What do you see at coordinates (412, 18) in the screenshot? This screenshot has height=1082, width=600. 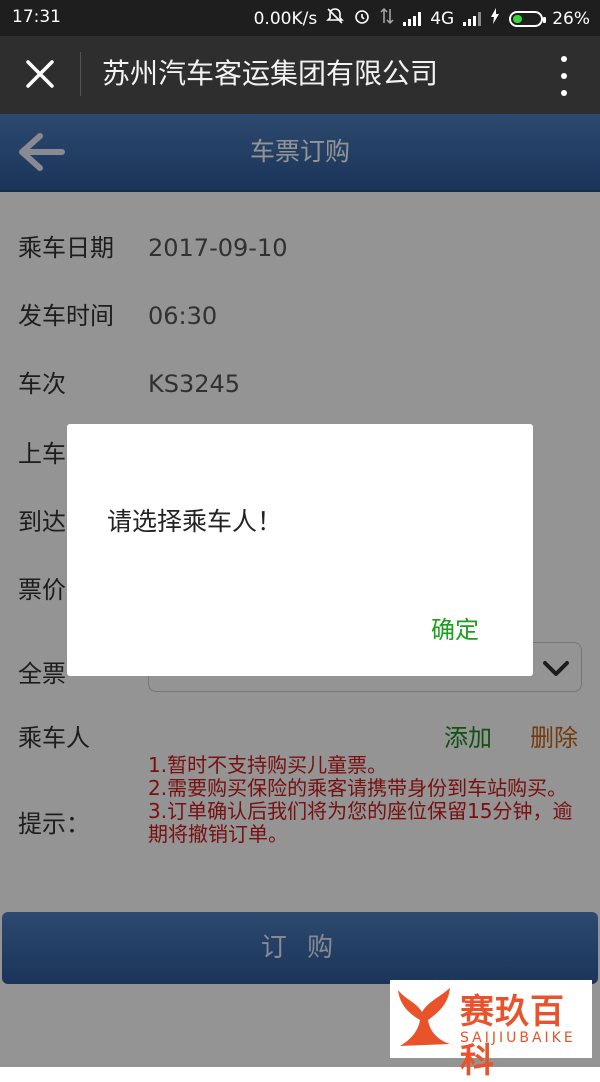 I see `signal-icon` at bounding box center [412, 18].